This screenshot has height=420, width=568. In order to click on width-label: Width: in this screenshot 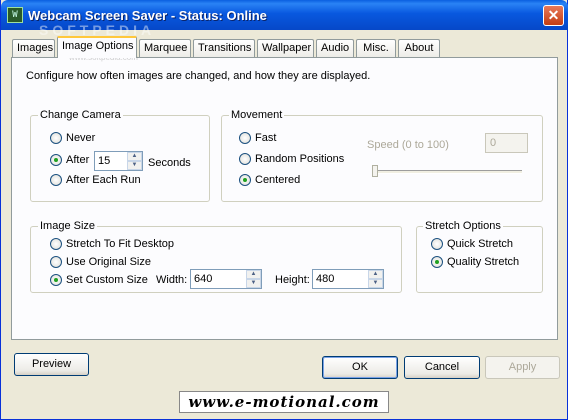, I will do `click(172, 280)`.